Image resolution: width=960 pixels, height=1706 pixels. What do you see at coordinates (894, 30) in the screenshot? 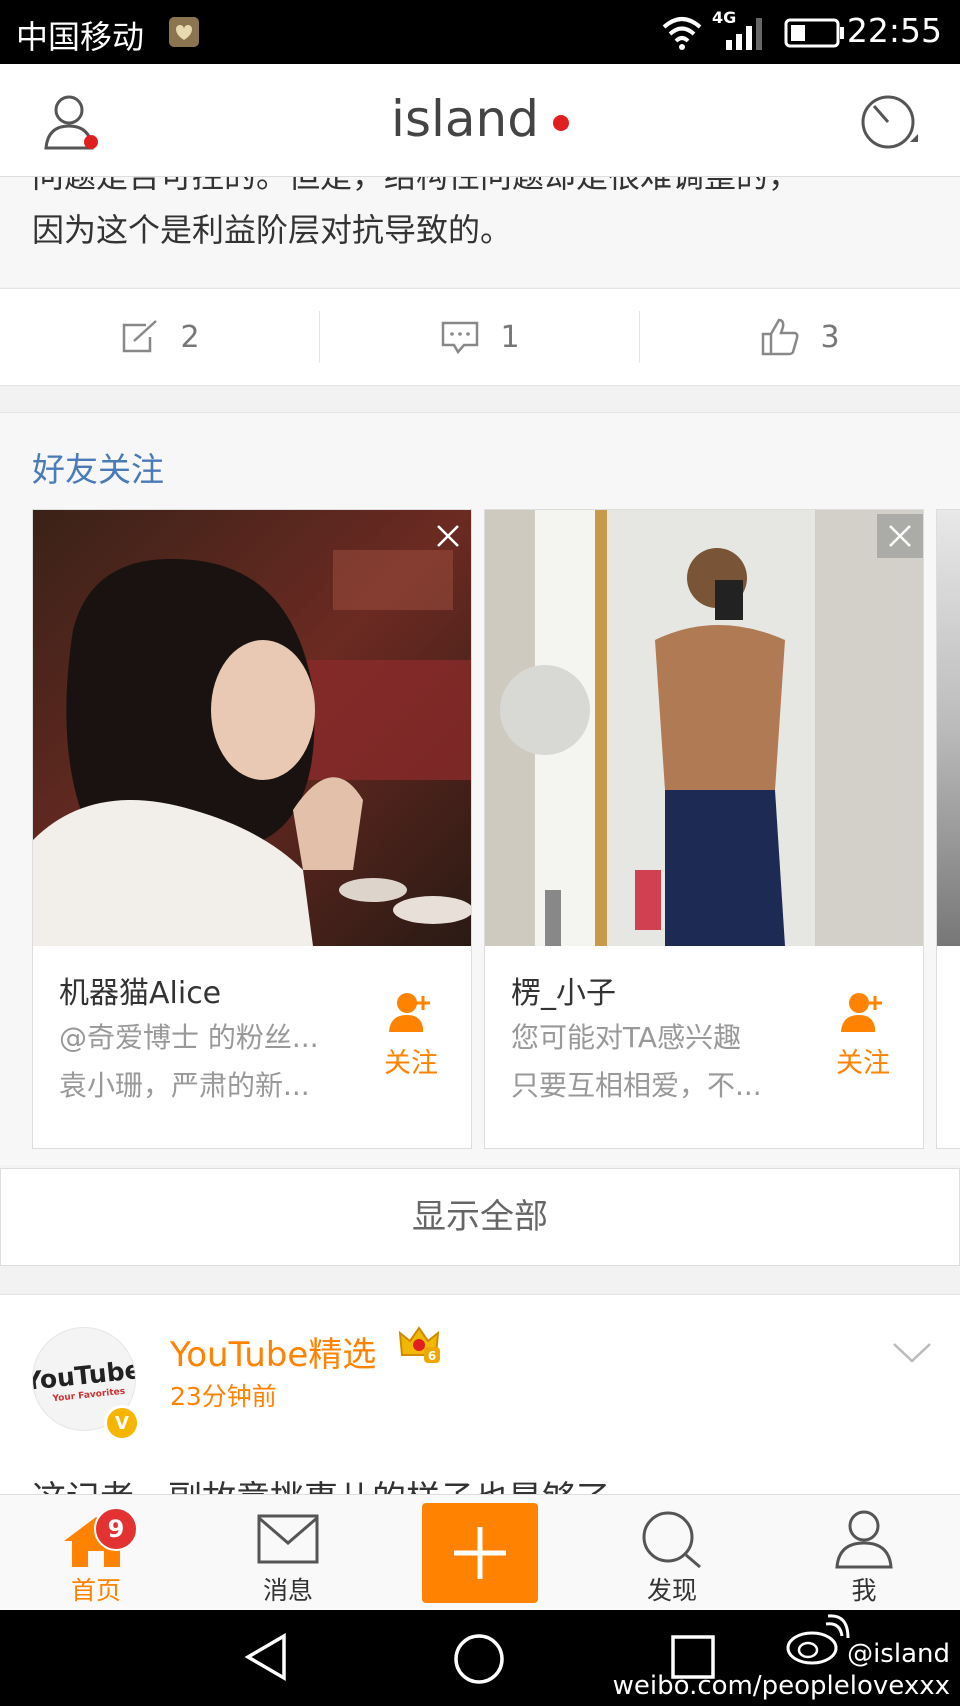
I see `clock: 22:55` at bounding box center [894, 30].